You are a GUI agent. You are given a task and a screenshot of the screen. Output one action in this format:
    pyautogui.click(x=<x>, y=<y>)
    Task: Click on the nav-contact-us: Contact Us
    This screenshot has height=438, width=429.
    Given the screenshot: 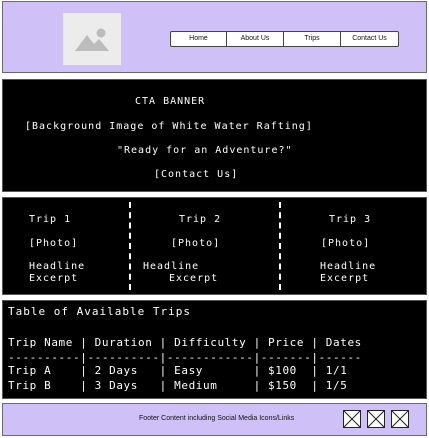 What is the action you would take?
    pyautogui.click(x=370, y=39)
    